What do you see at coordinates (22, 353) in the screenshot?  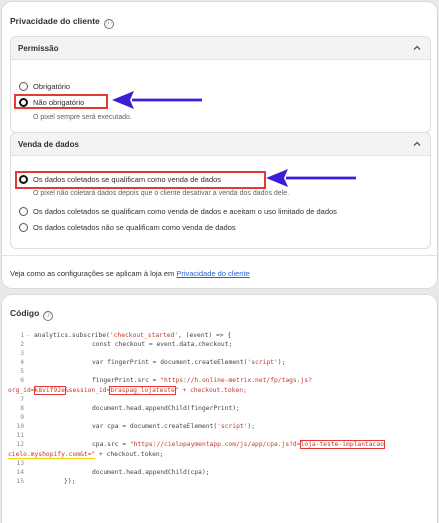 I see `line-number: 3` at bounding box center [22, 353].